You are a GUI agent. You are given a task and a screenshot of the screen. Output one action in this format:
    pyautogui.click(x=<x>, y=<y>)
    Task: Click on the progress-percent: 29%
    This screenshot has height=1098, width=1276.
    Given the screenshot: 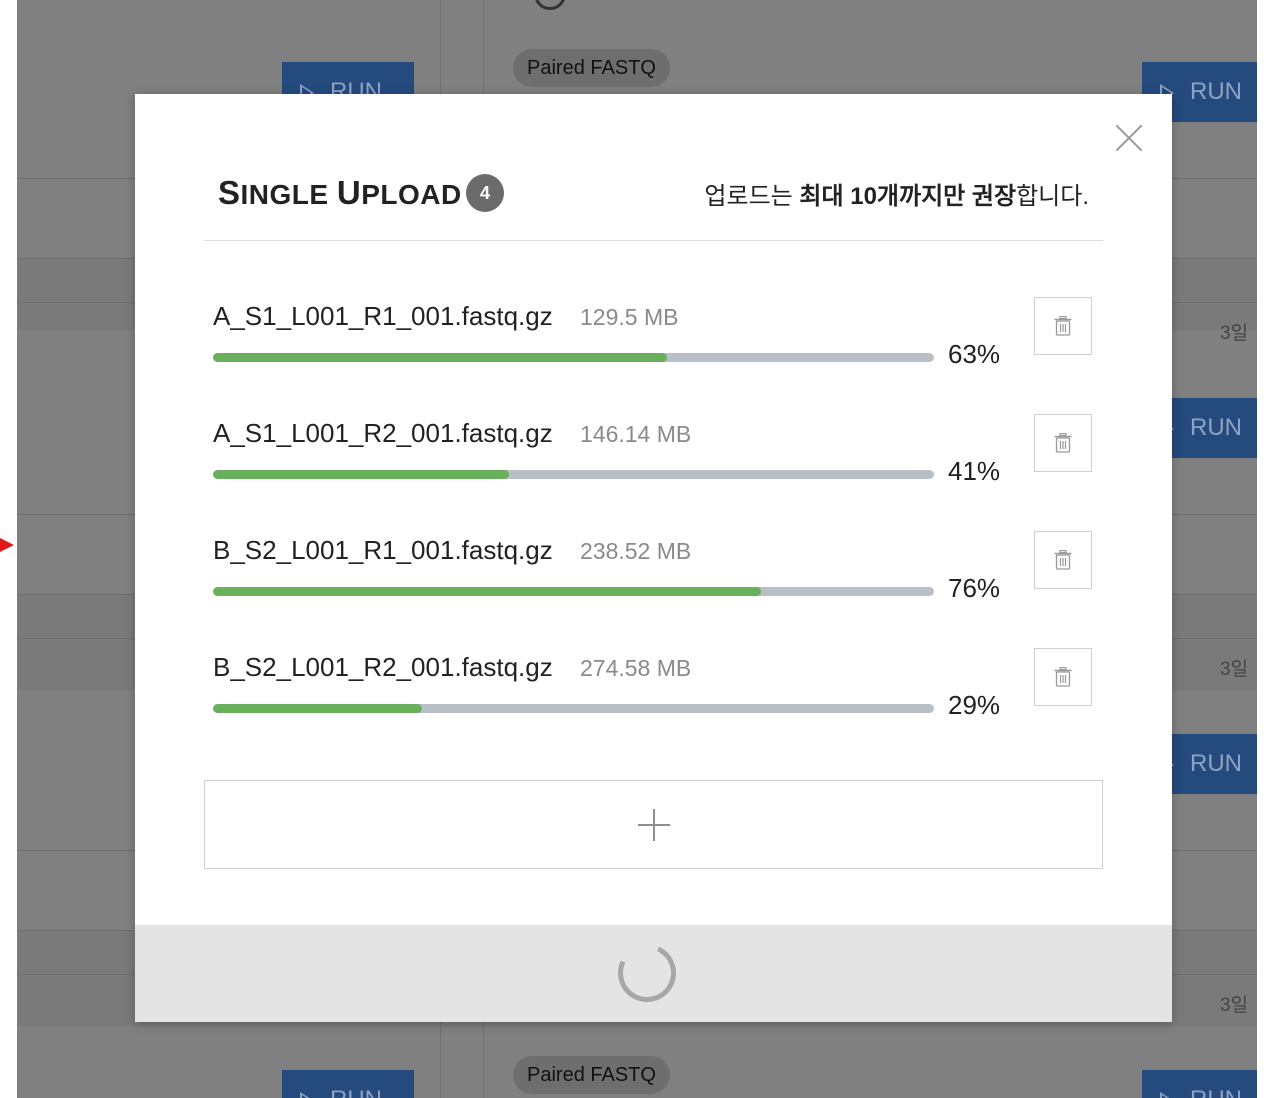 What is the action you would take?
    pyautogui.click(x=974, y=705)
    